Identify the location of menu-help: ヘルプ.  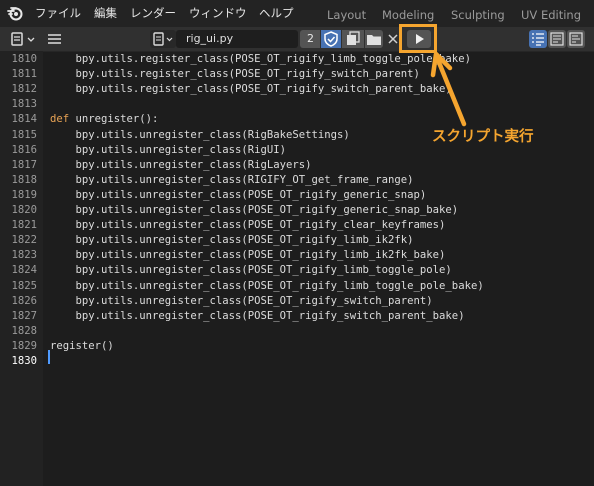
(276, 13).